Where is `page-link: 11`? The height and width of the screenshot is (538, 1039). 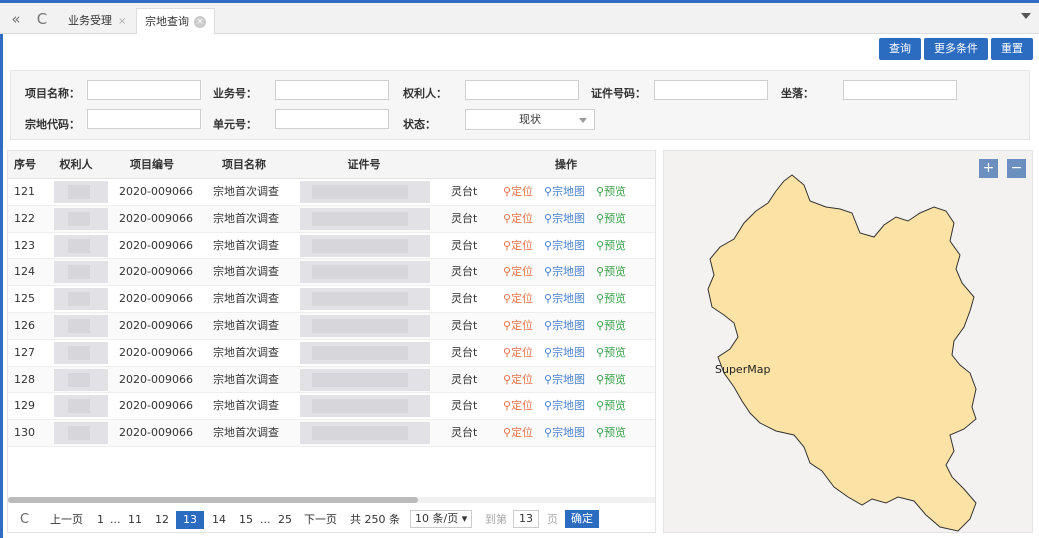
page-link: 11 is located at coordinates (135, 520).